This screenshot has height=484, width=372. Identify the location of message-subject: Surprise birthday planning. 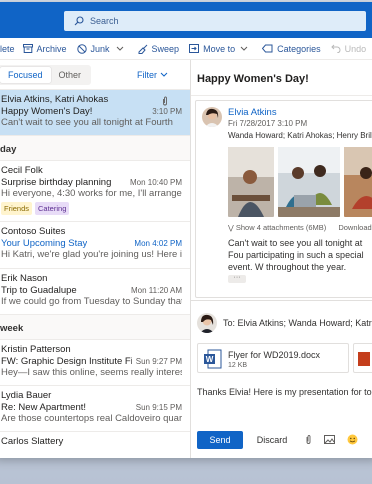
(56, 182).